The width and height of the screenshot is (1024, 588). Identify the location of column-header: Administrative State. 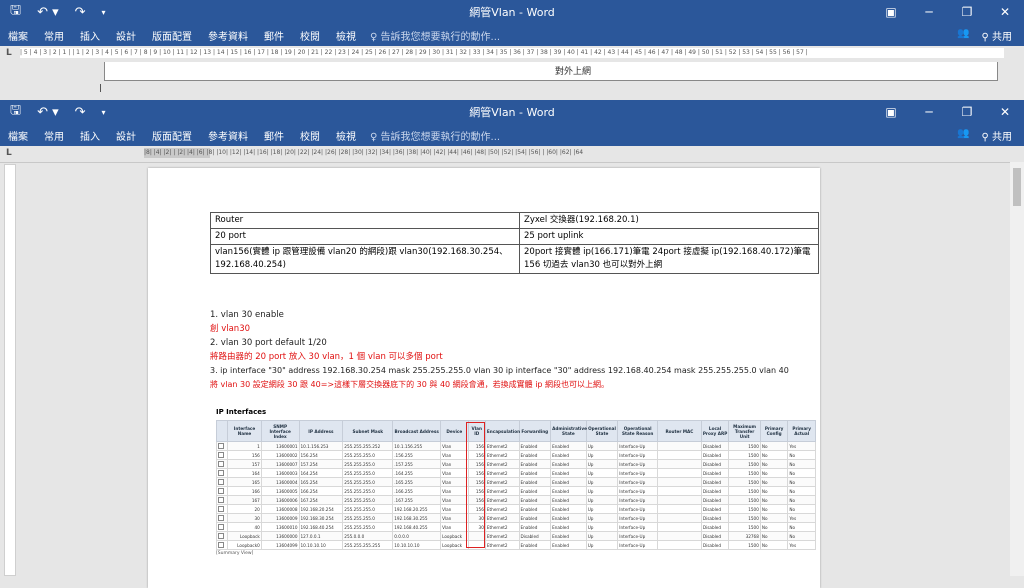
(568, 431).